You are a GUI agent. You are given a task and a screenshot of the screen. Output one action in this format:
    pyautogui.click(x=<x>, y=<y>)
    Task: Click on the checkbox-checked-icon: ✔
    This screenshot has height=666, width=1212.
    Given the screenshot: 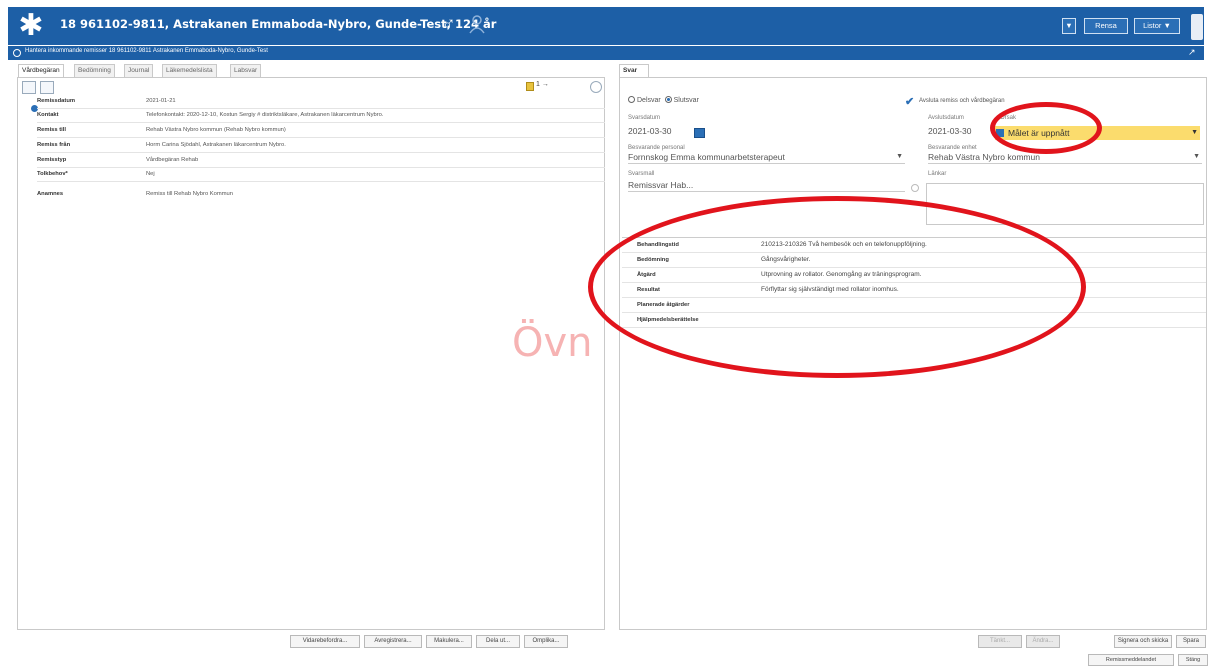 What is the action you would take?
    pyautogui.click(x=909, y=101)
    